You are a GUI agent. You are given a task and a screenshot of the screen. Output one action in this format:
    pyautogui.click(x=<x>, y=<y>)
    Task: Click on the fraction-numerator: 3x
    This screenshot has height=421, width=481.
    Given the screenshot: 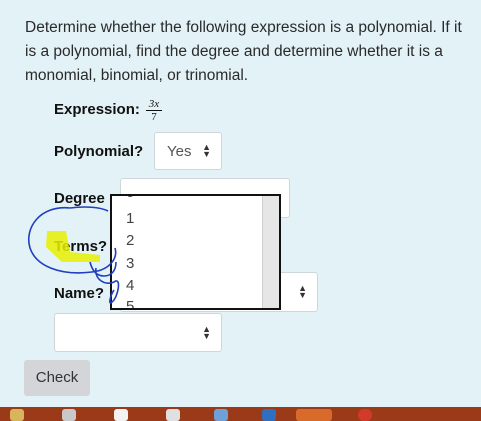 What is the action you would take?
    pyautogui.click(x=154, y=104)
    